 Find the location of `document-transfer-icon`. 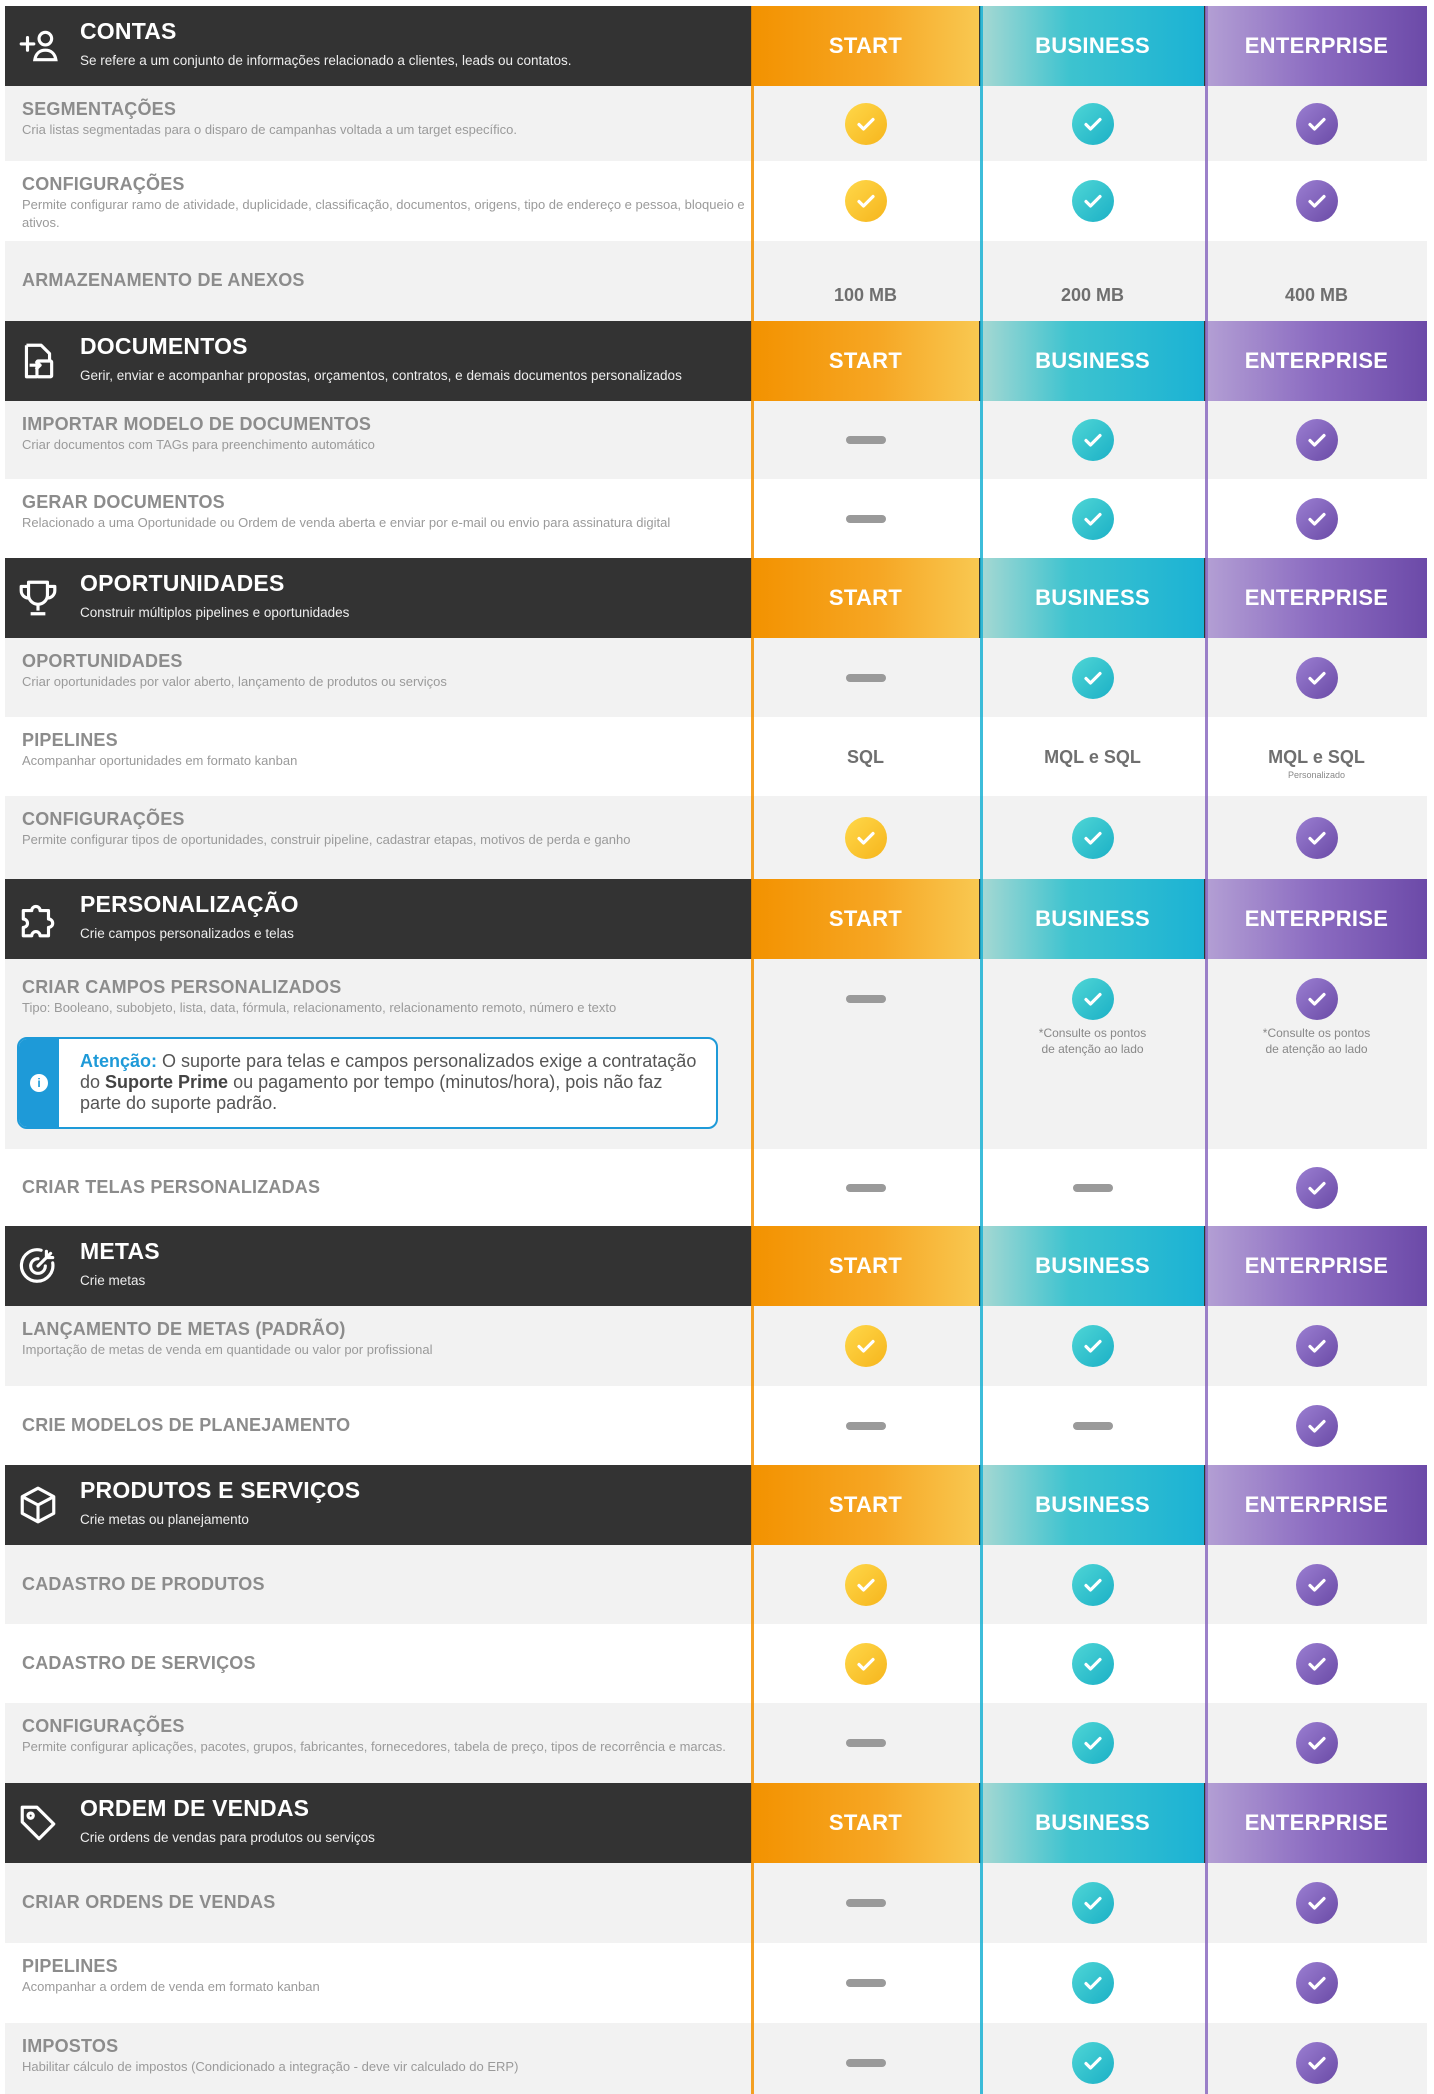

document-transfer-icon is located at coordinates (38, 361).